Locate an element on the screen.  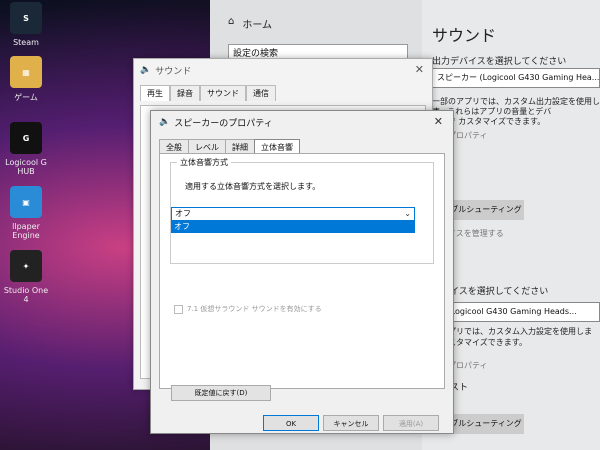
desktop-icon-game-folder: ▦ ゲーム is located at coordinates (26, 79).